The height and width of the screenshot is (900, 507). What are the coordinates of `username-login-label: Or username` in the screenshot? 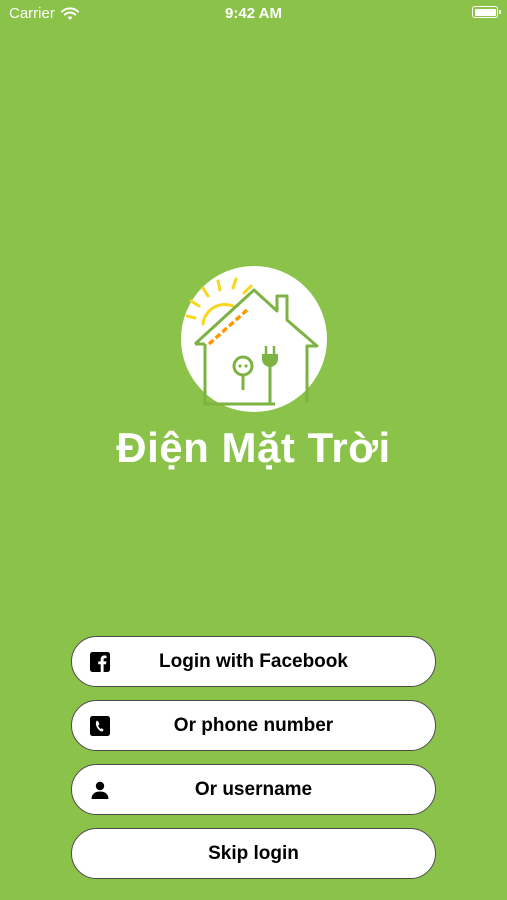 It's located at (253, 789).